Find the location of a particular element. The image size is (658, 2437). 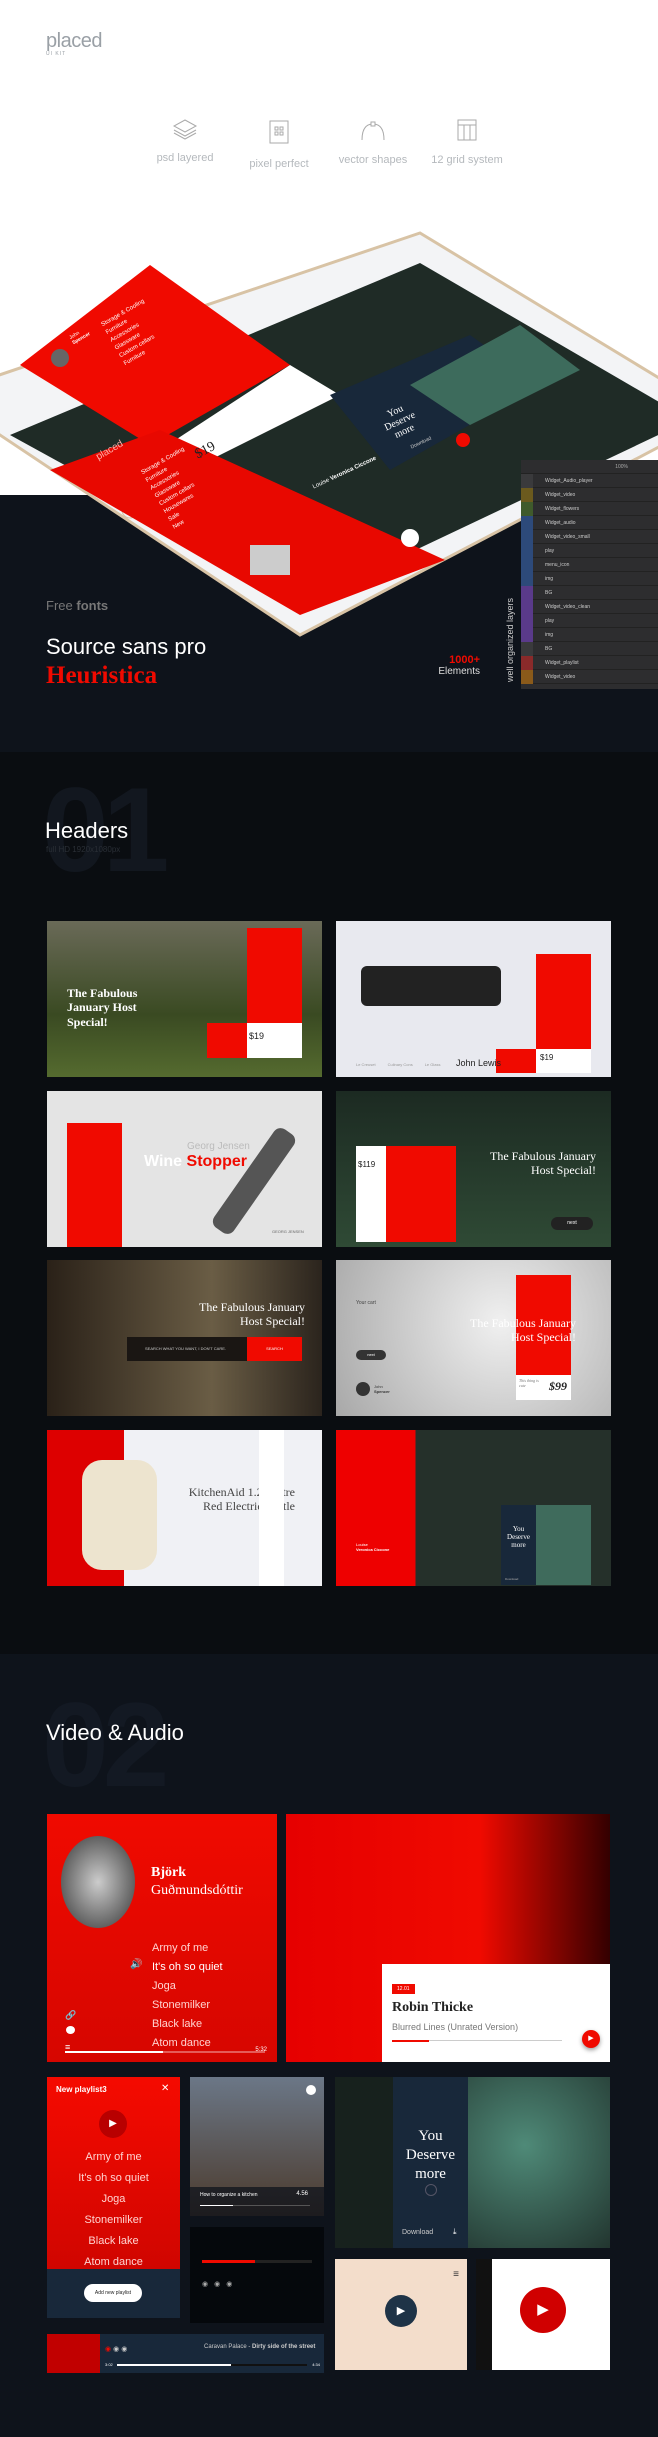

link-icon: 🔗 is located at coordinates (70, 2015).